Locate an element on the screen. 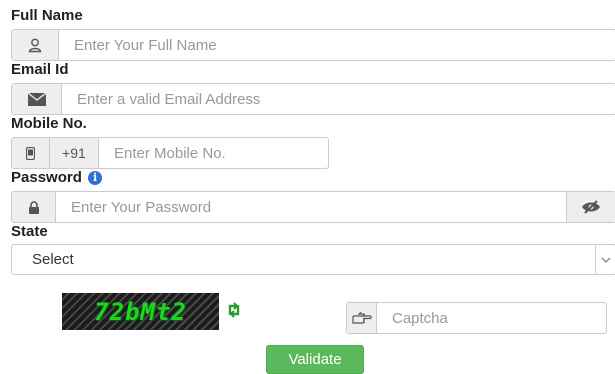  full-name-label: Full Name is located at coordinates (47, 15).